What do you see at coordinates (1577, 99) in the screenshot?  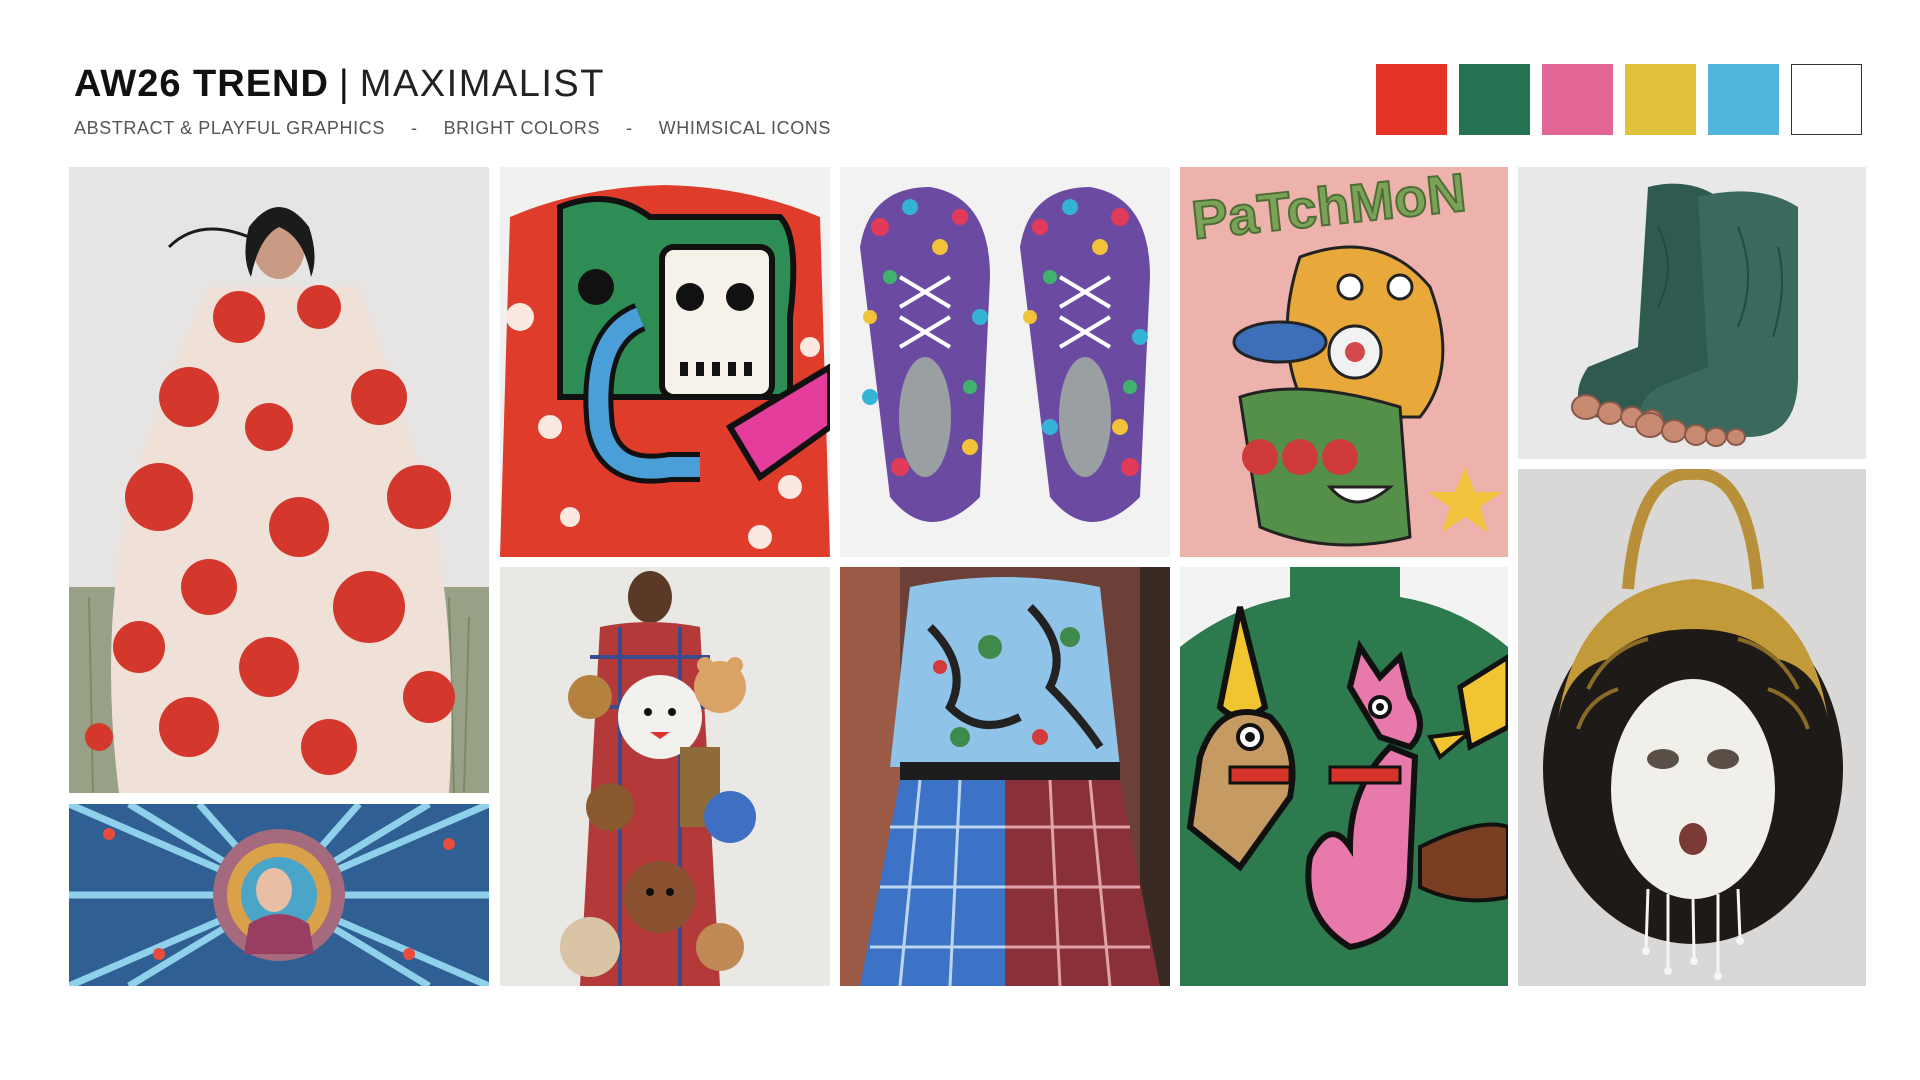 I see `swatch-pink` at bounding box center [1577, 99].